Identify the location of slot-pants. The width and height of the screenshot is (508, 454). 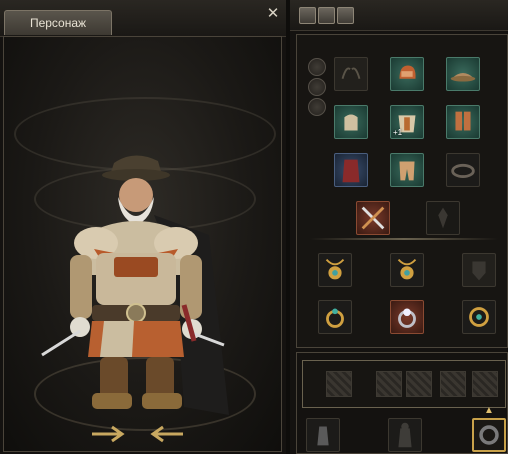
(407, 170).